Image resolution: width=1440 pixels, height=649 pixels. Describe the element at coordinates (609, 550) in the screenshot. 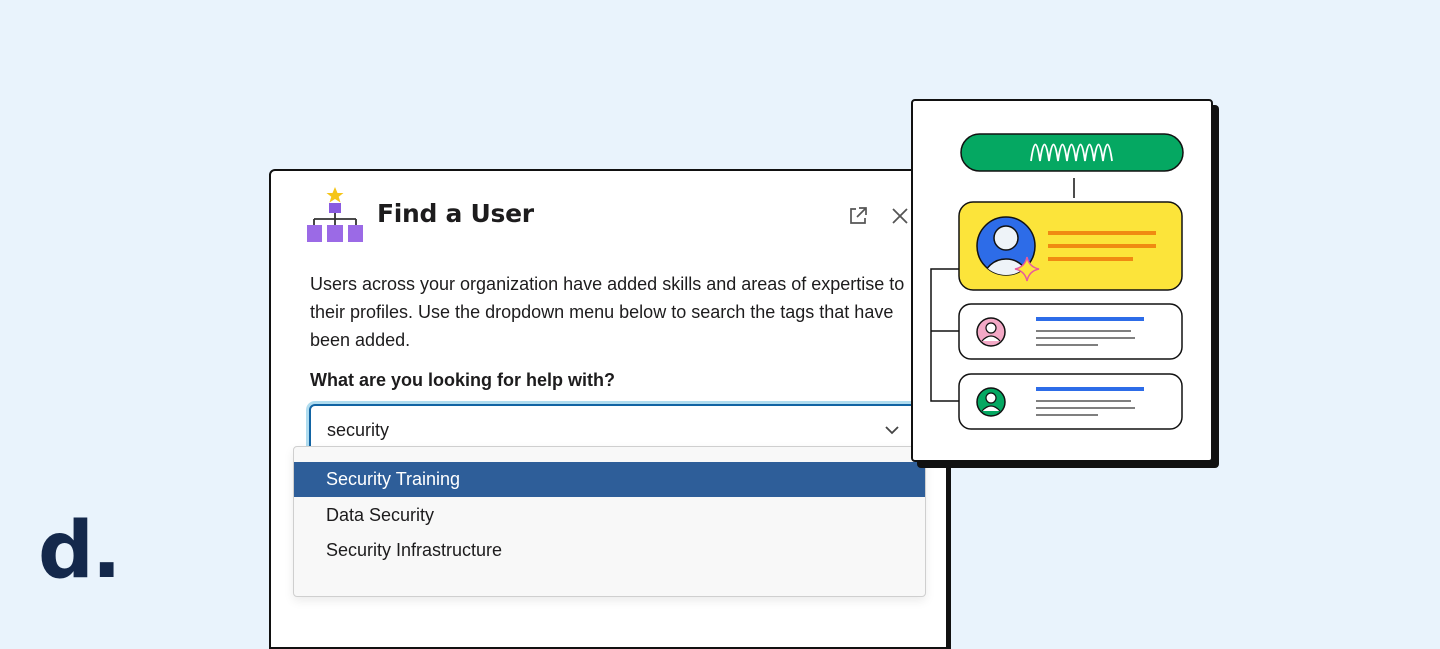

I see `dropdown-option: Security Infrastructure` at that location.